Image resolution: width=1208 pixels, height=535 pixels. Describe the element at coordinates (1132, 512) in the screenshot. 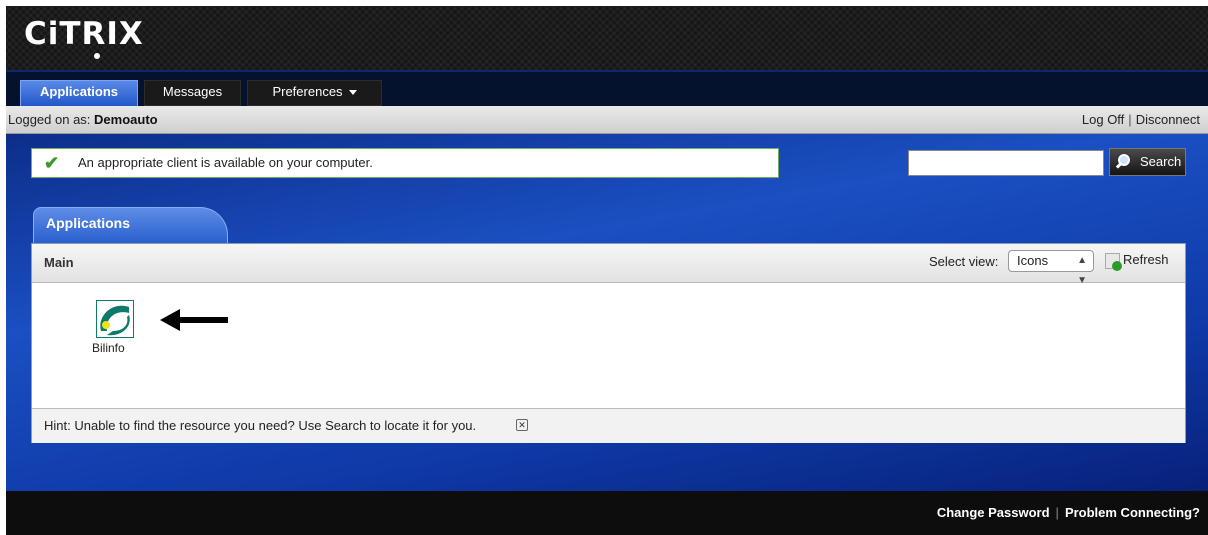

I see `problem-connecting-link: Problem Connecting?` at that location.